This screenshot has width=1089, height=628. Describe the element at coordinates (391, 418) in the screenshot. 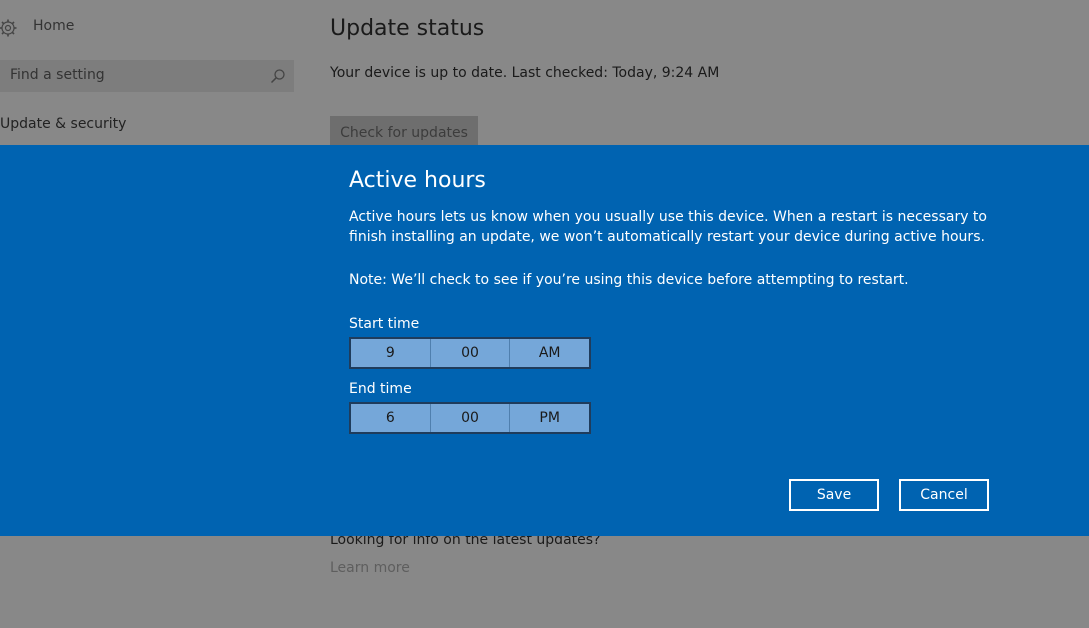

I see `end-hour-cell: 6` at that location.